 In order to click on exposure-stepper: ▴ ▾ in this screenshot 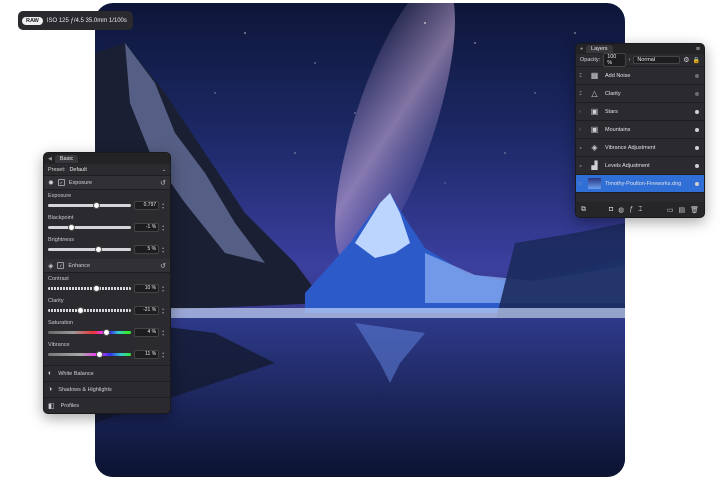, I will do `click(164, 205)`.